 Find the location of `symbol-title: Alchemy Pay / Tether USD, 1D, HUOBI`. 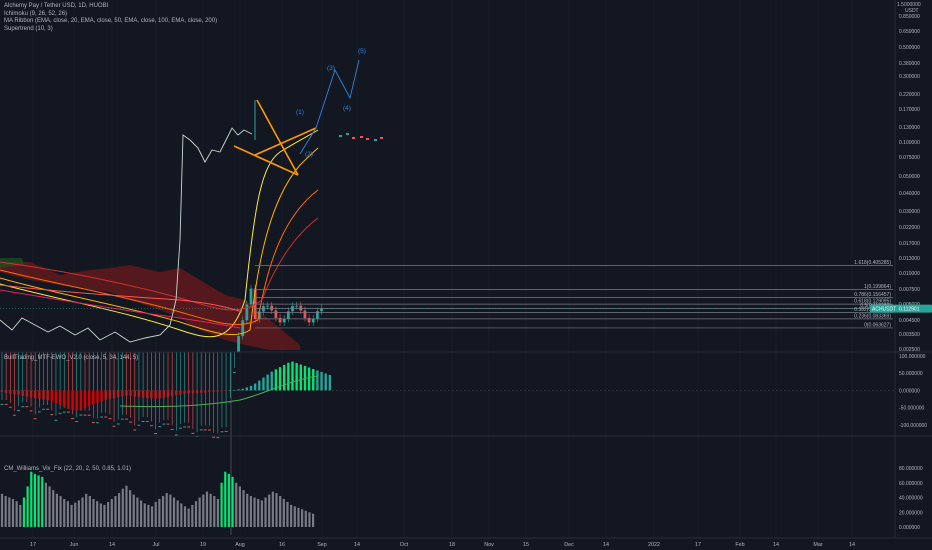

symbol-title: Alchemy Pay / Tether USD, 1D, HUOBI is located at coordinates (110, 7).